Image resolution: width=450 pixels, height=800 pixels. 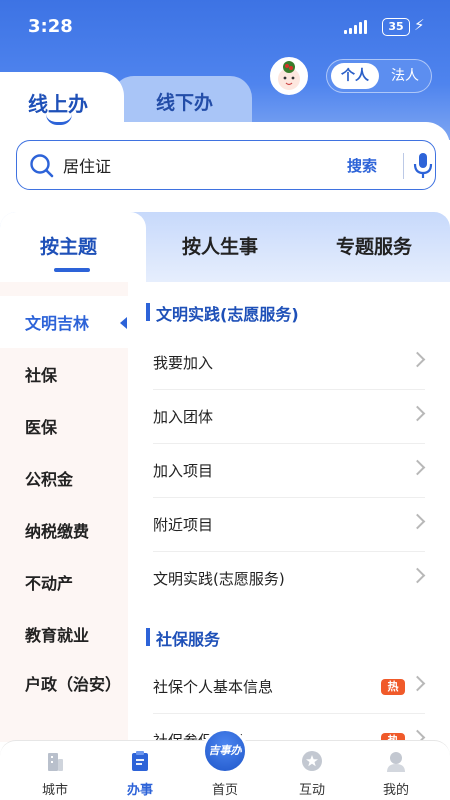 I want to click on tab-by-life-event: 按人生事, so click(x=220, y=245).